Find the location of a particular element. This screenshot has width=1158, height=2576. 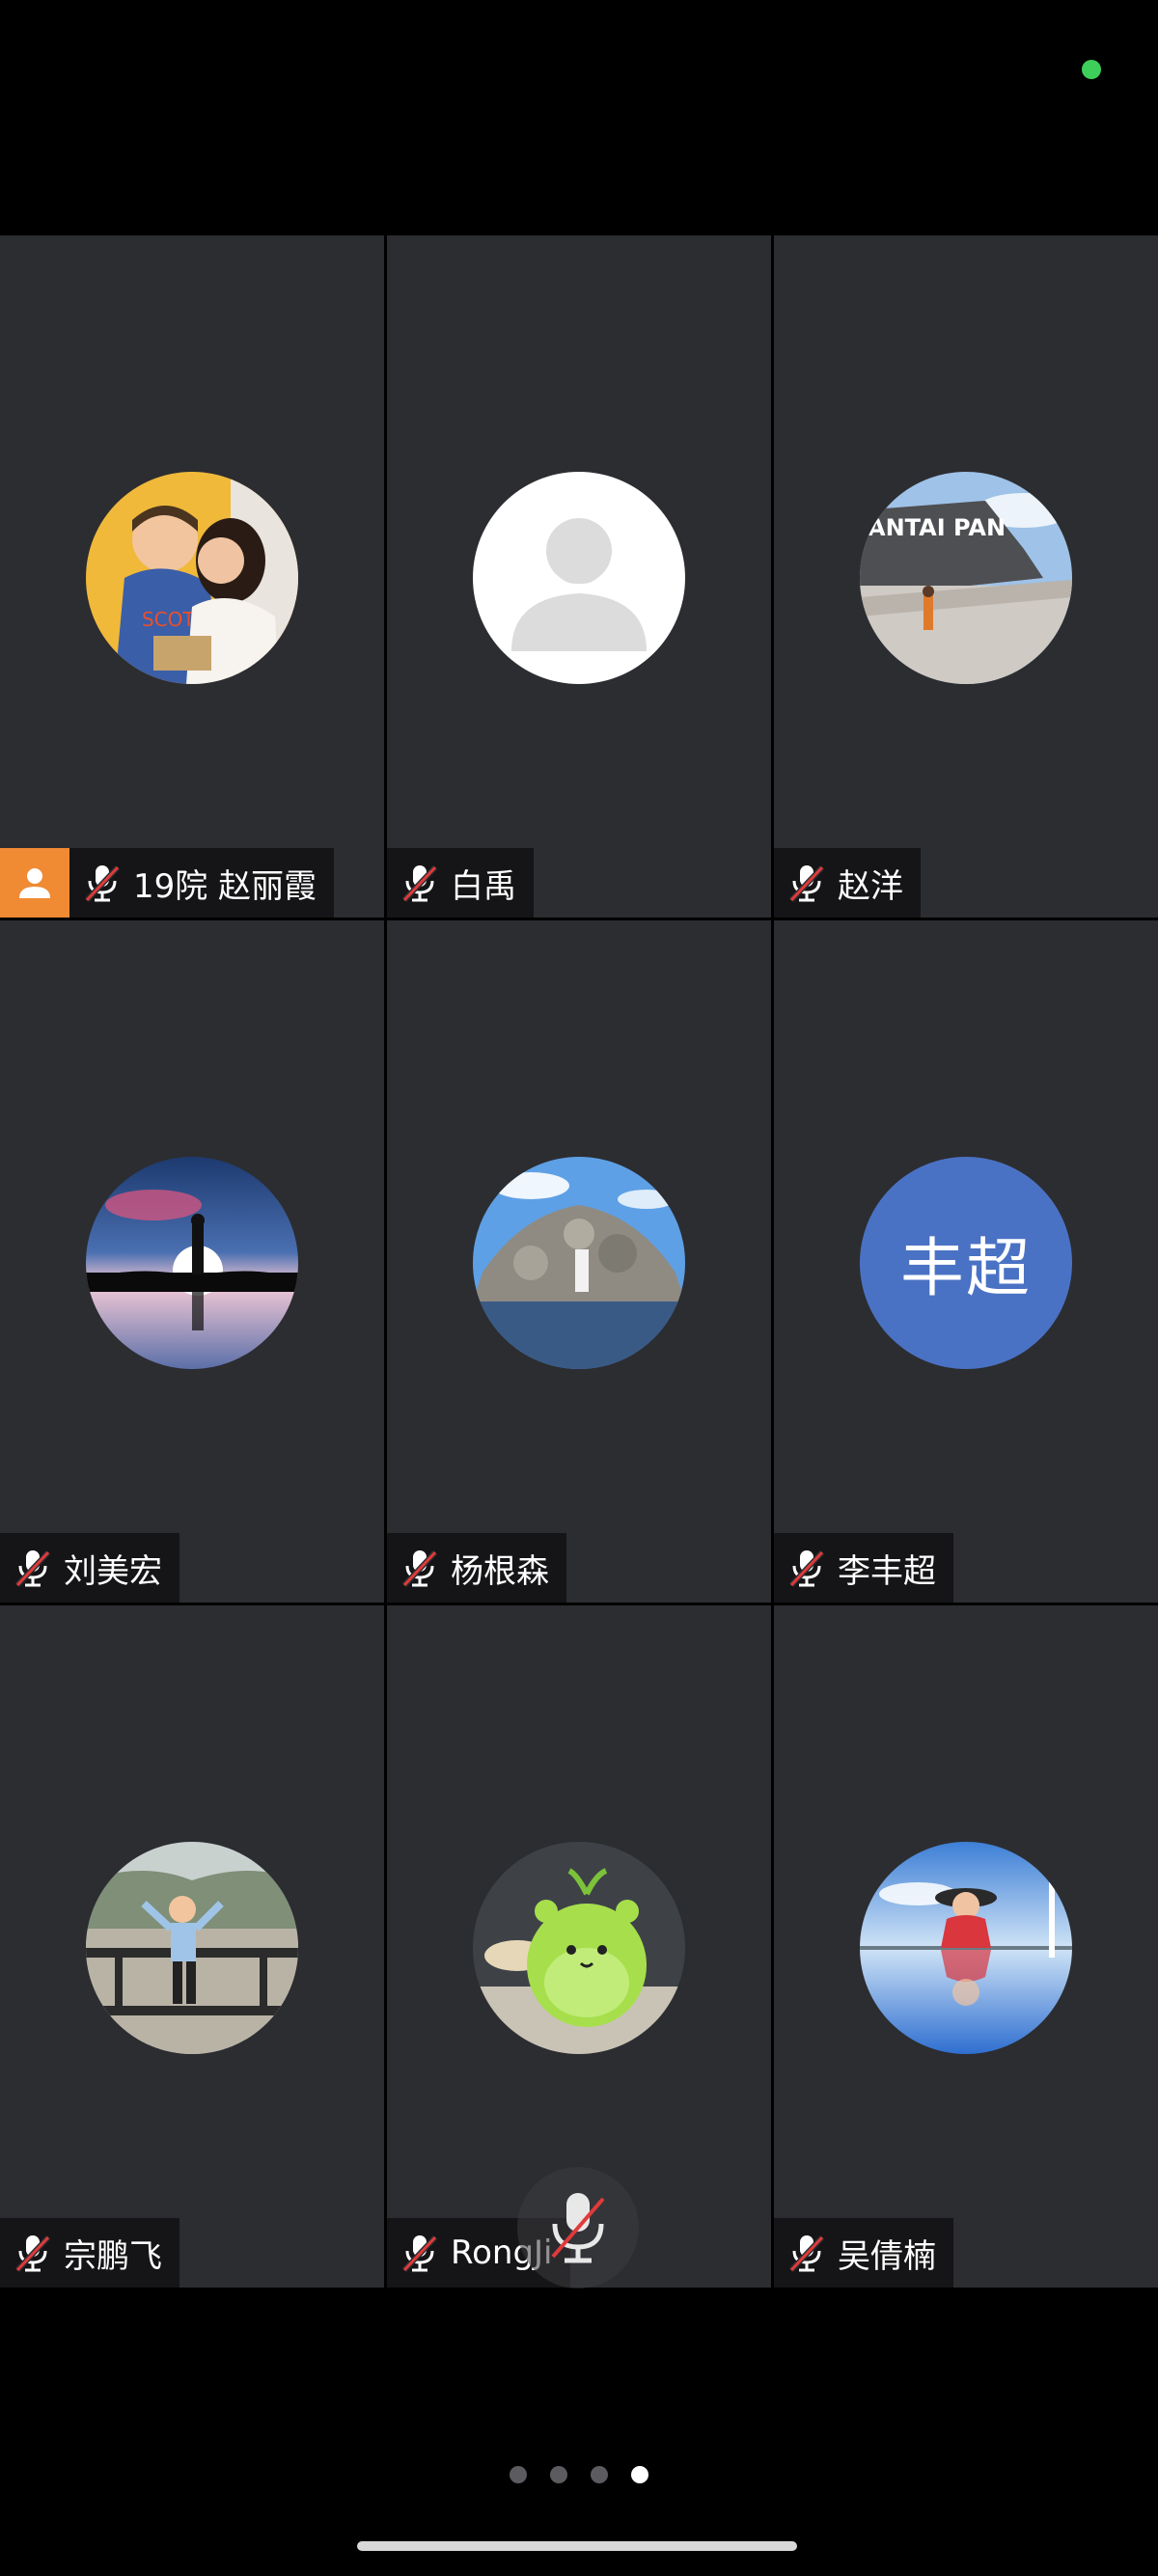

participant-tile: 吴倩楠 is located at coordinates (966, 1947).